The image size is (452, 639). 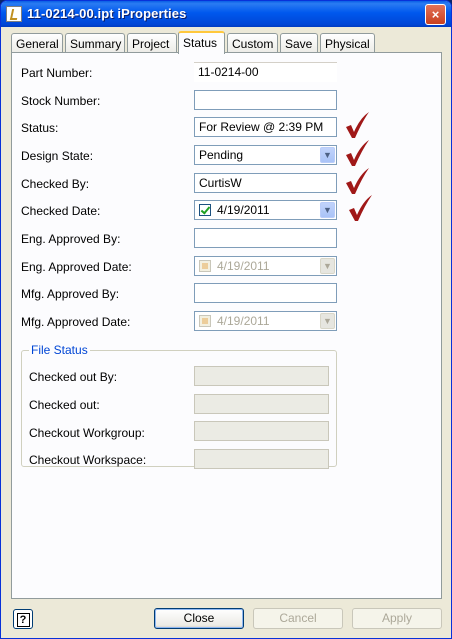 I want to click on close-button: Close, so click(x=199, y=618).